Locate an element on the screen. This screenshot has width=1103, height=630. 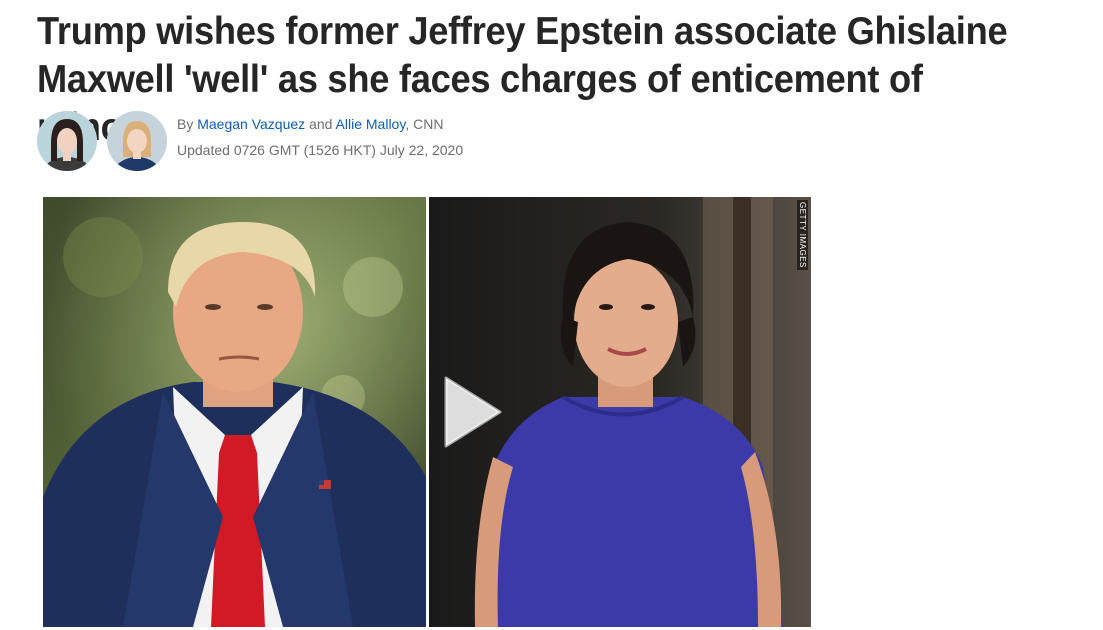
author-link-allie-malloy: Allie Malloy is located at coordinates (371, 124).